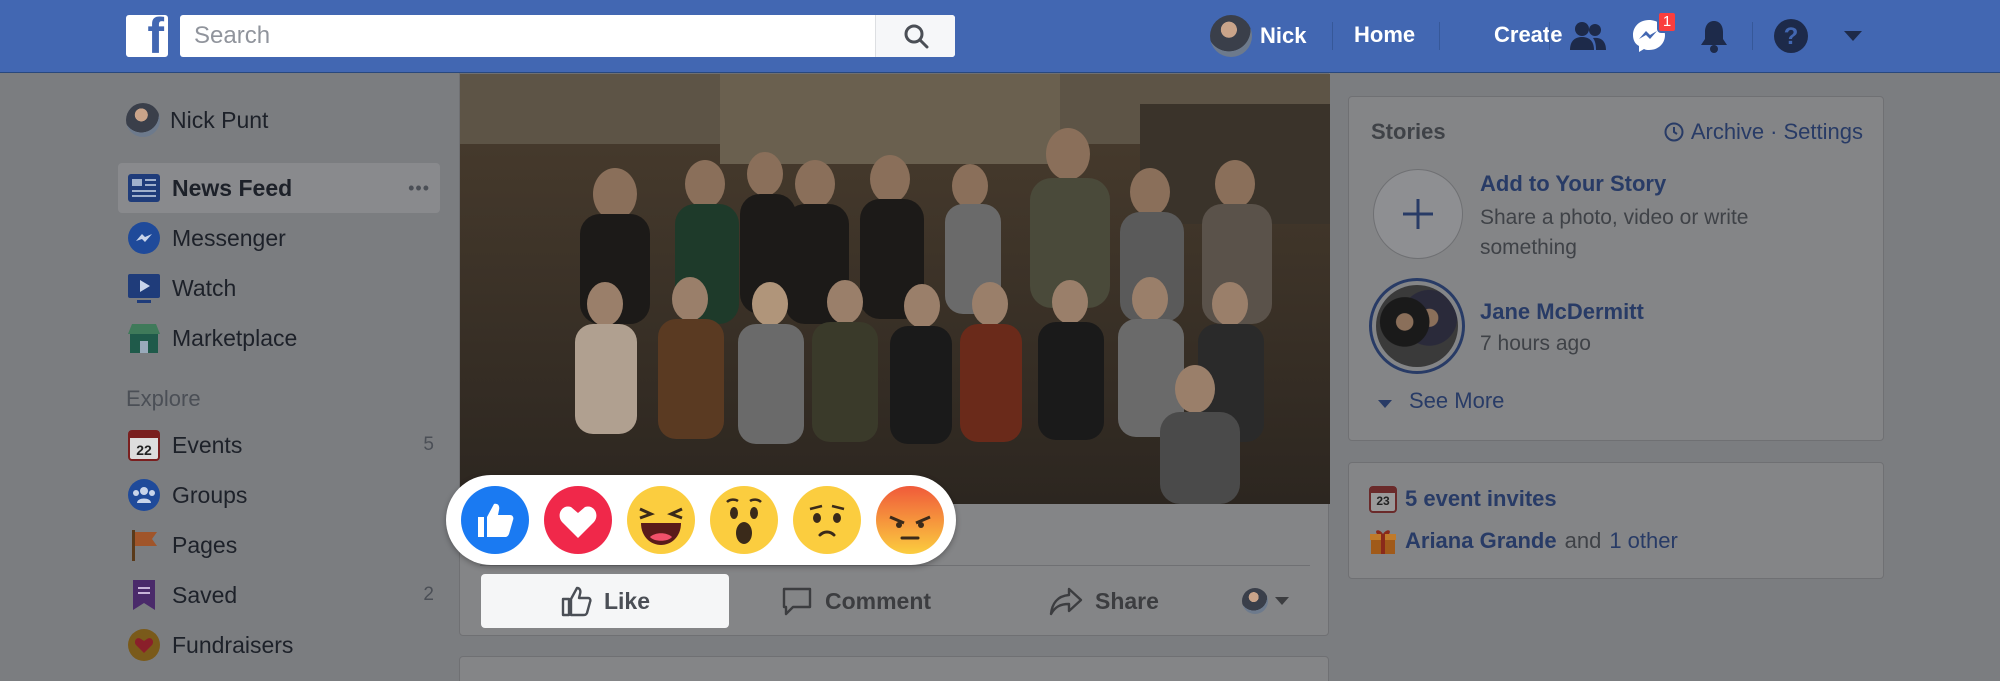 This screenshot has height=681, width=2000. Describe the element at coordinates (286, 445) in the screenshot. I see `sidebar-item-events: 22 Events 5` at that location.